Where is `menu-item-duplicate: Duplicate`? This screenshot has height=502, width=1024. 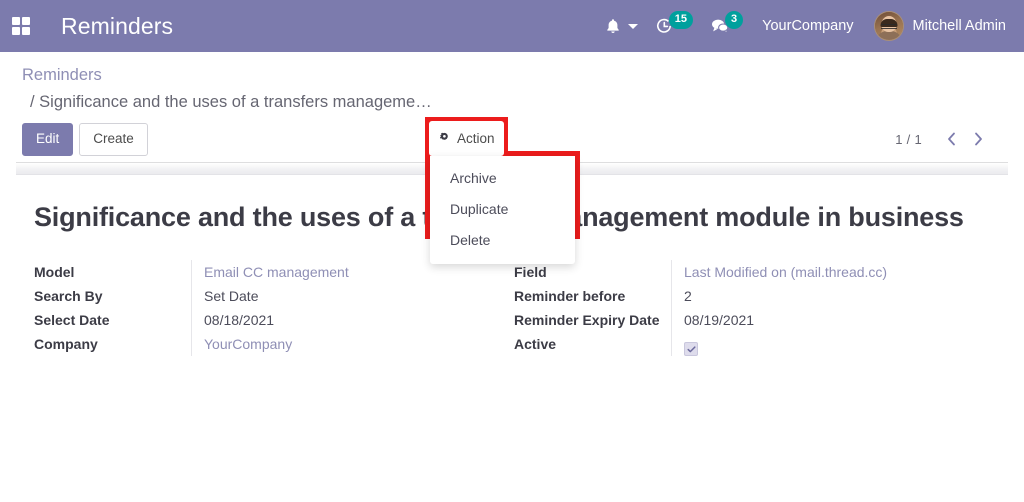 menu-item-duplicate: Duplicate is located at coordinates (502, 209).